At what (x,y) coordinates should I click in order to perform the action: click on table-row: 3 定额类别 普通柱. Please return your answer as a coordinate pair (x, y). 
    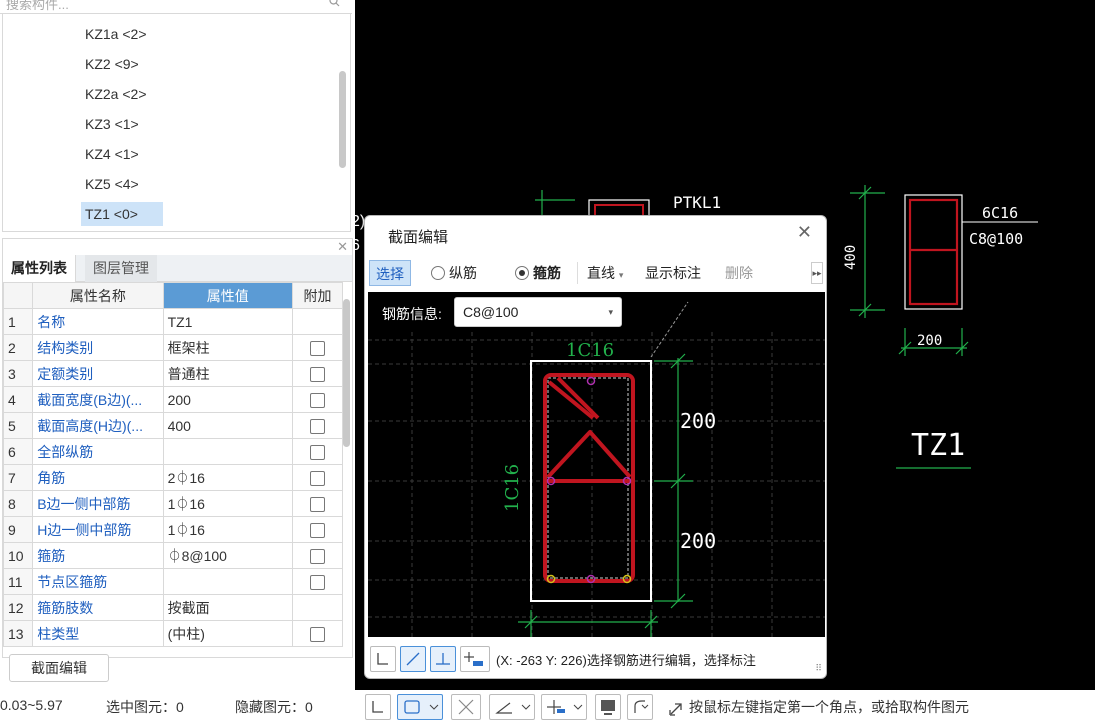
    Looking at the image, I should click on (173, 373).